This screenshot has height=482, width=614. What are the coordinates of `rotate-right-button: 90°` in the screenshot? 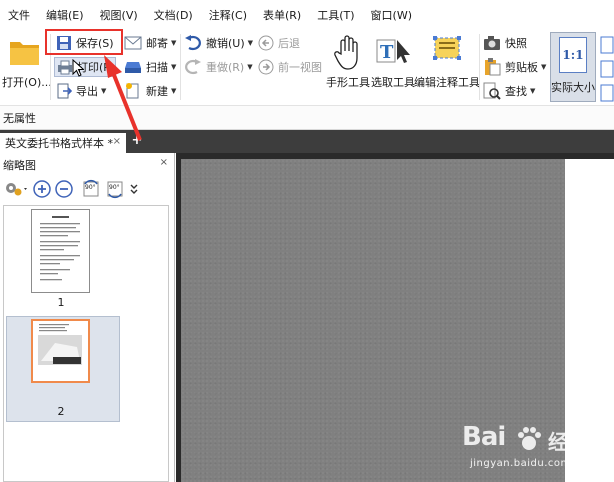 It's located at (115, 189).